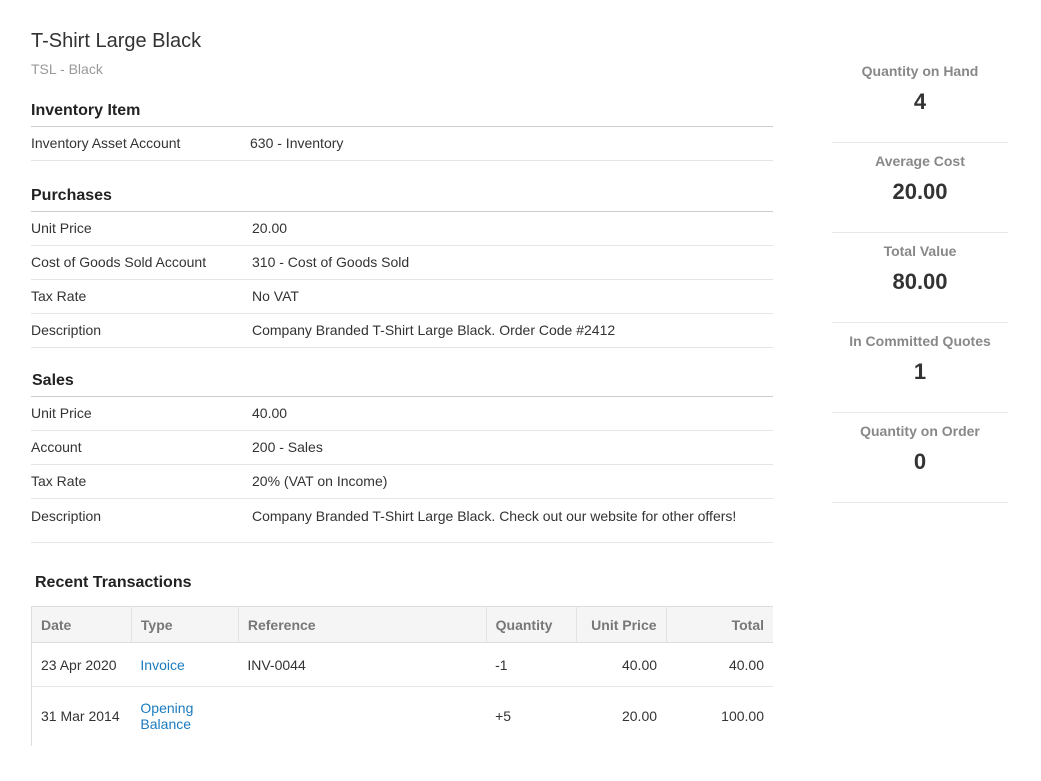  I want to click on transaction-unit-price: 40.00, so click(621, 664).